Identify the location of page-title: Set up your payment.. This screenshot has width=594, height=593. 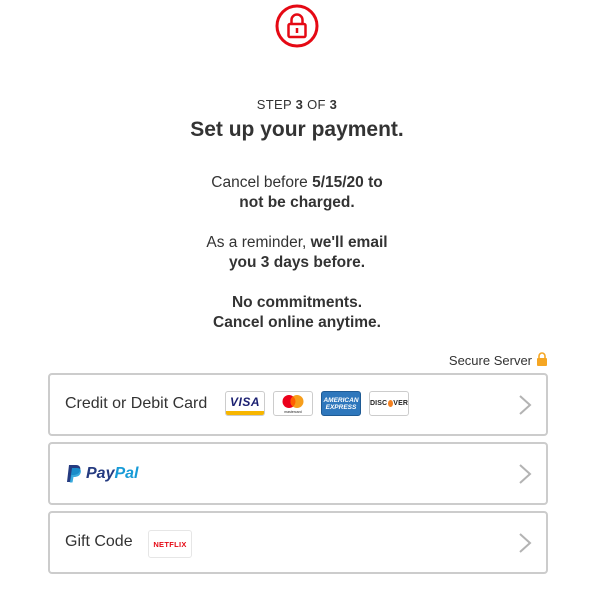
(297, 129).